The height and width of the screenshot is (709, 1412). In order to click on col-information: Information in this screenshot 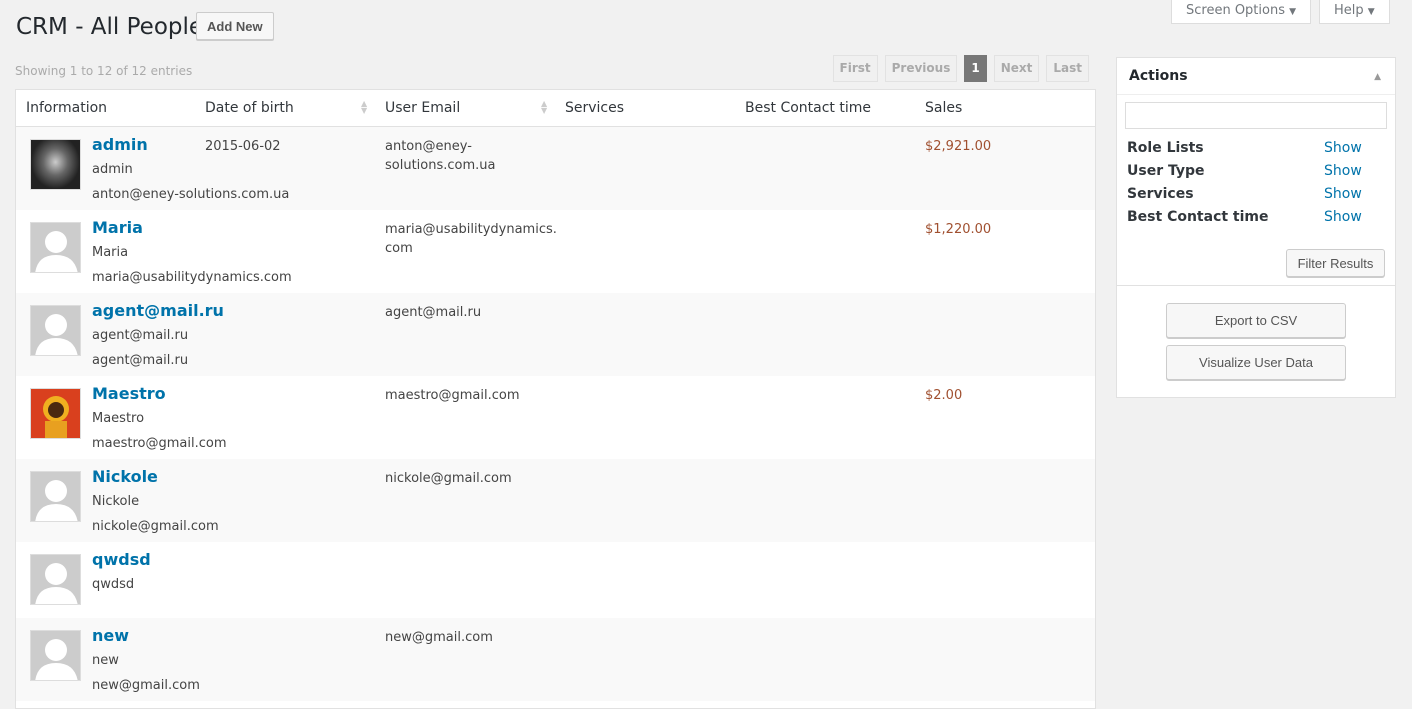, I will do `click(66, 108)`.